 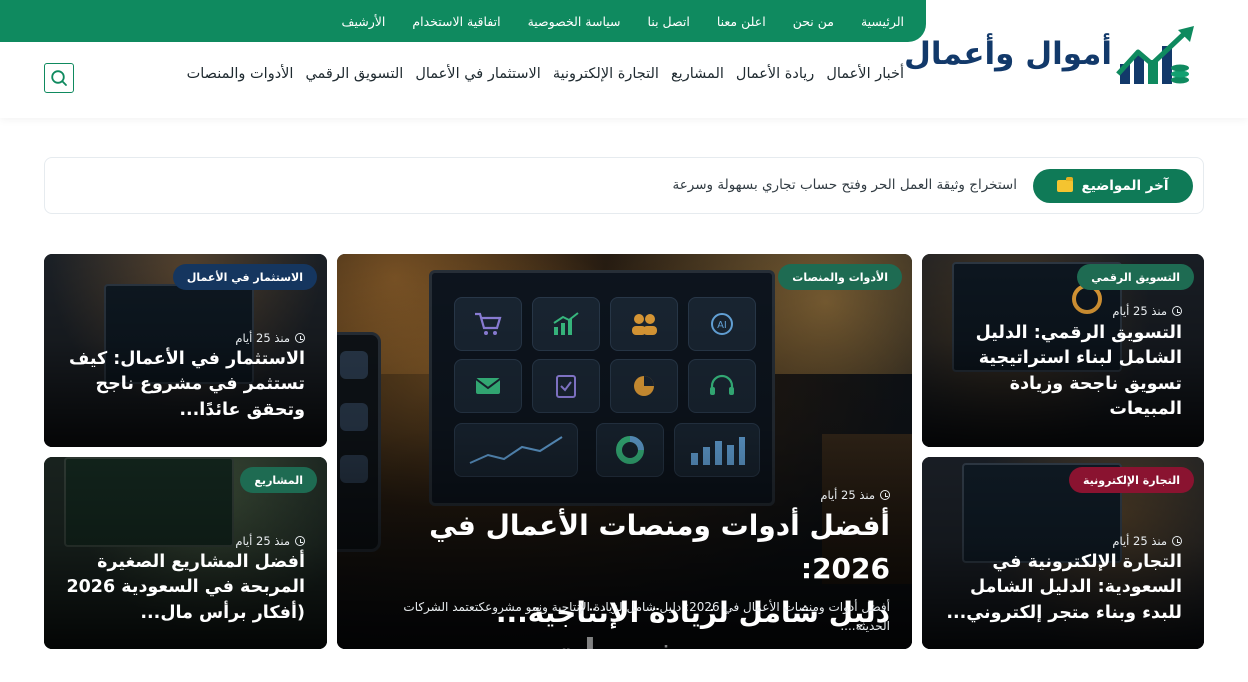 What do you see at coordinates (354, 74) in the screenshot?
I see `nav-digital-marketing: التسويق الرقمي` at bounding box center [354, 74].